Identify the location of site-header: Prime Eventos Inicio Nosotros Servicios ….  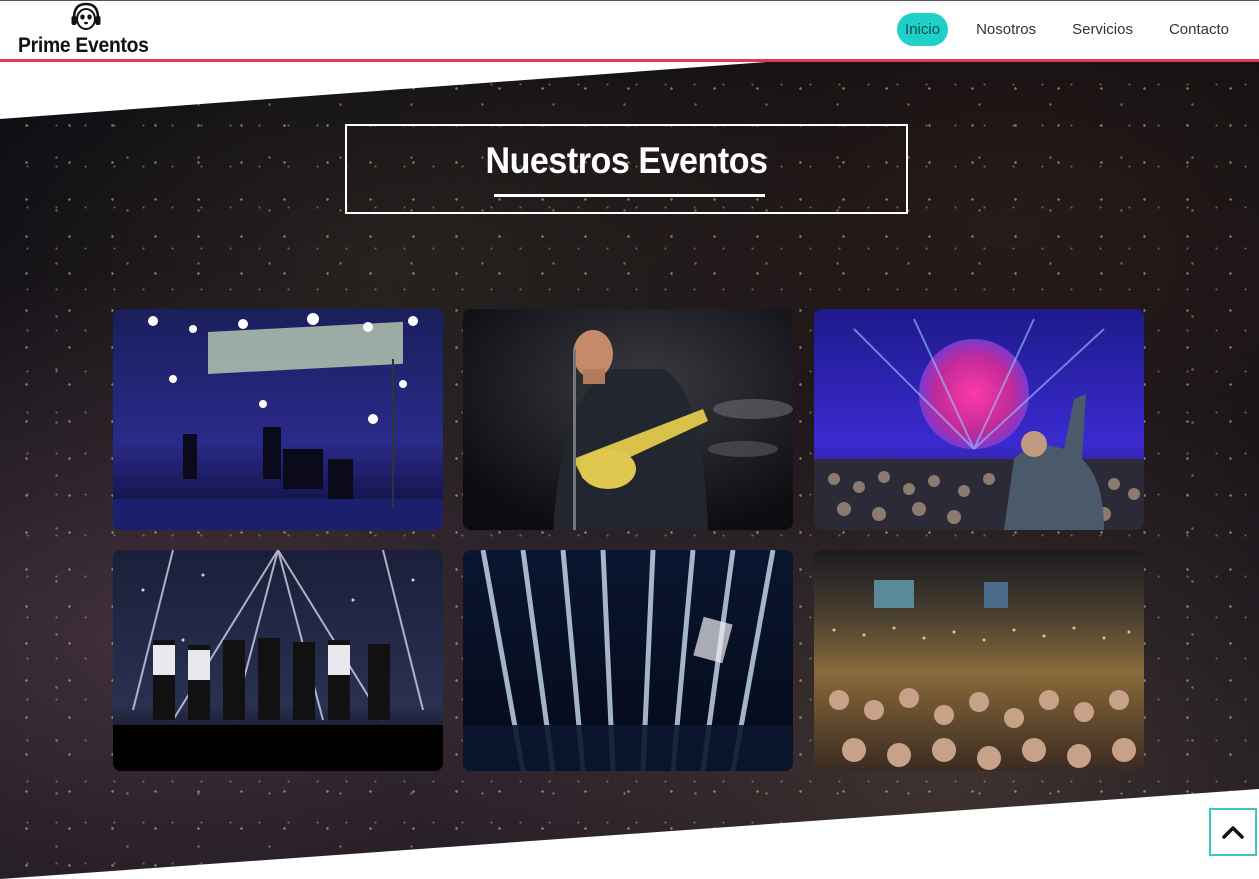
(629, 31).